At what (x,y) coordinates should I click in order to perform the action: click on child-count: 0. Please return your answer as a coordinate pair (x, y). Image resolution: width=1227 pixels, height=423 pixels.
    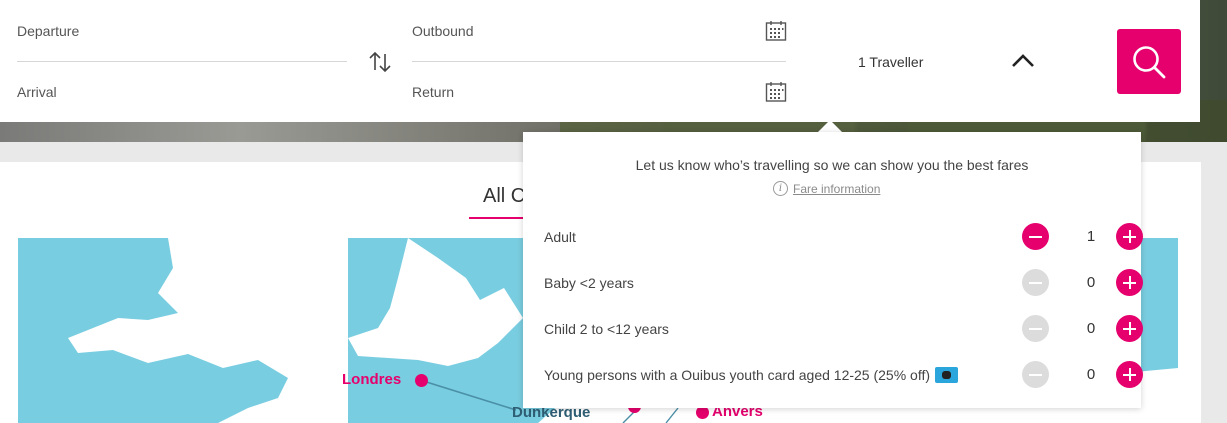
    Looking at the image, I should click on (1091, 328).